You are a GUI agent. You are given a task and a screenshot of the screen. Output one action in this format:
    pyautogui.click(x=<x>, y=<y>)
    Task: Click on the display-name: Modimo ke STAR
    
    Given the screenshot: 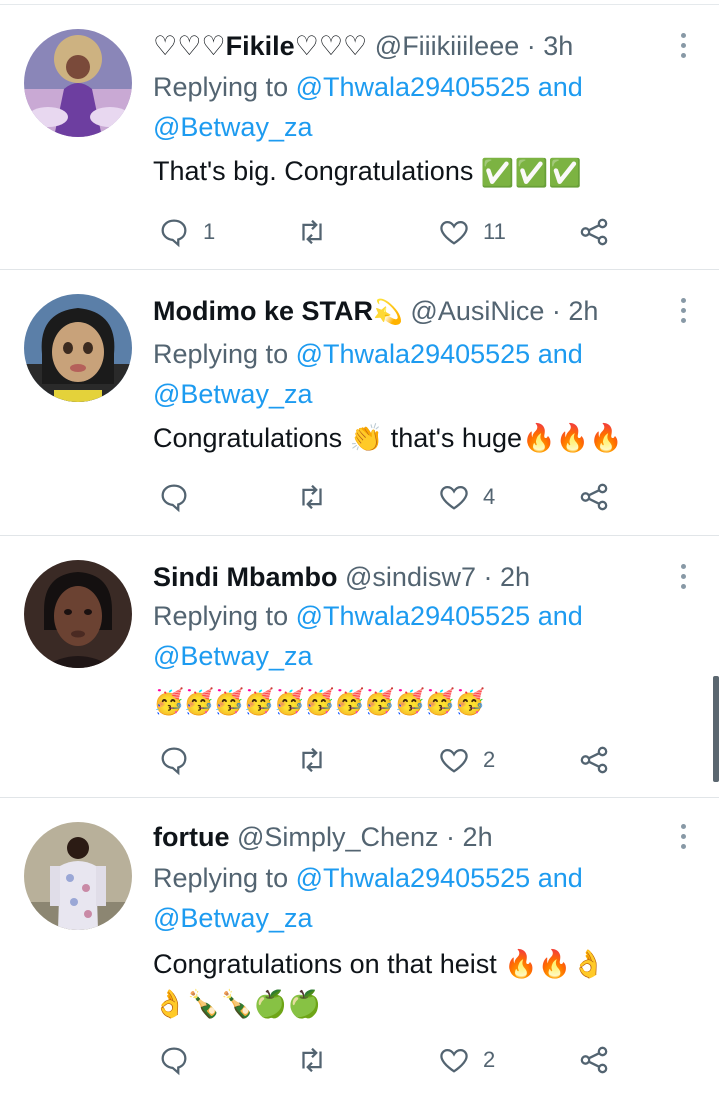 What is the action you would take?
    pyautogui.click(x=263, y=311)
    